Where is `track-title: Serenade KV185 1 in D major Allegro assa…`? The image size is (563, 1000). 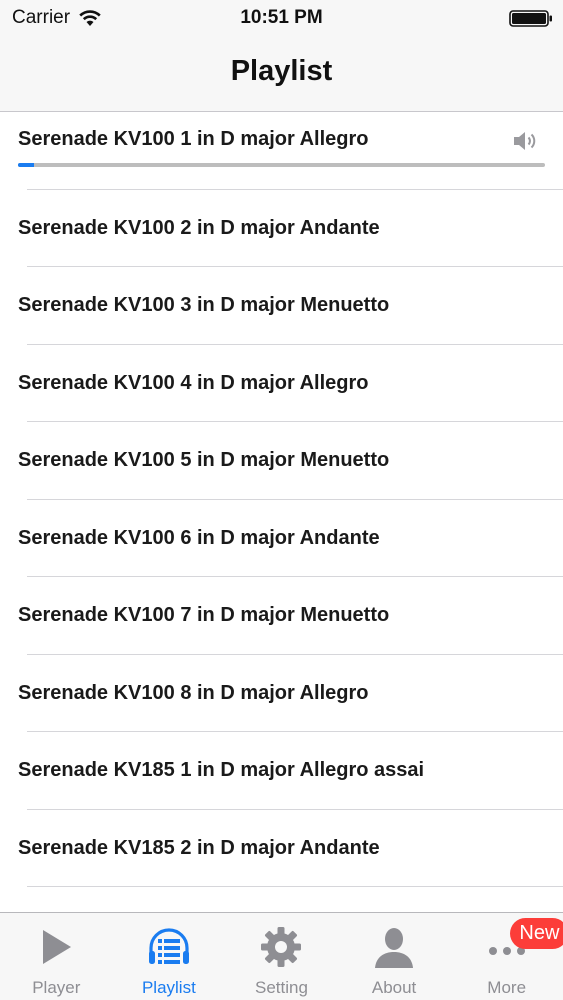
track-title: Serenade KV185 1 in D major Allegro assa… is located at coordinates (221, 770).